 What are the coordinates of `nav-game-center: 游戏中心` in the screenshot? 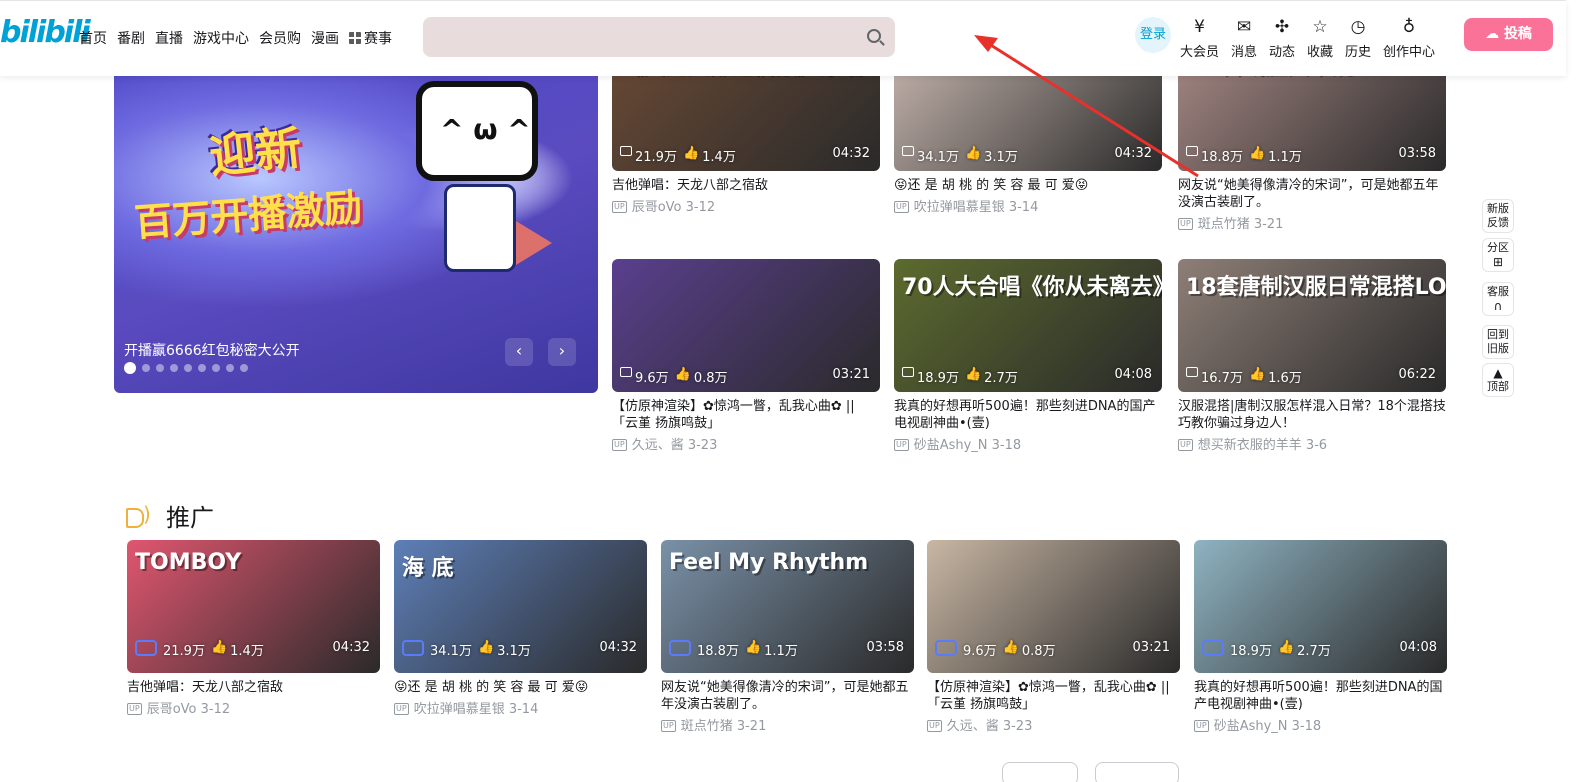 It's located at (221, 38).